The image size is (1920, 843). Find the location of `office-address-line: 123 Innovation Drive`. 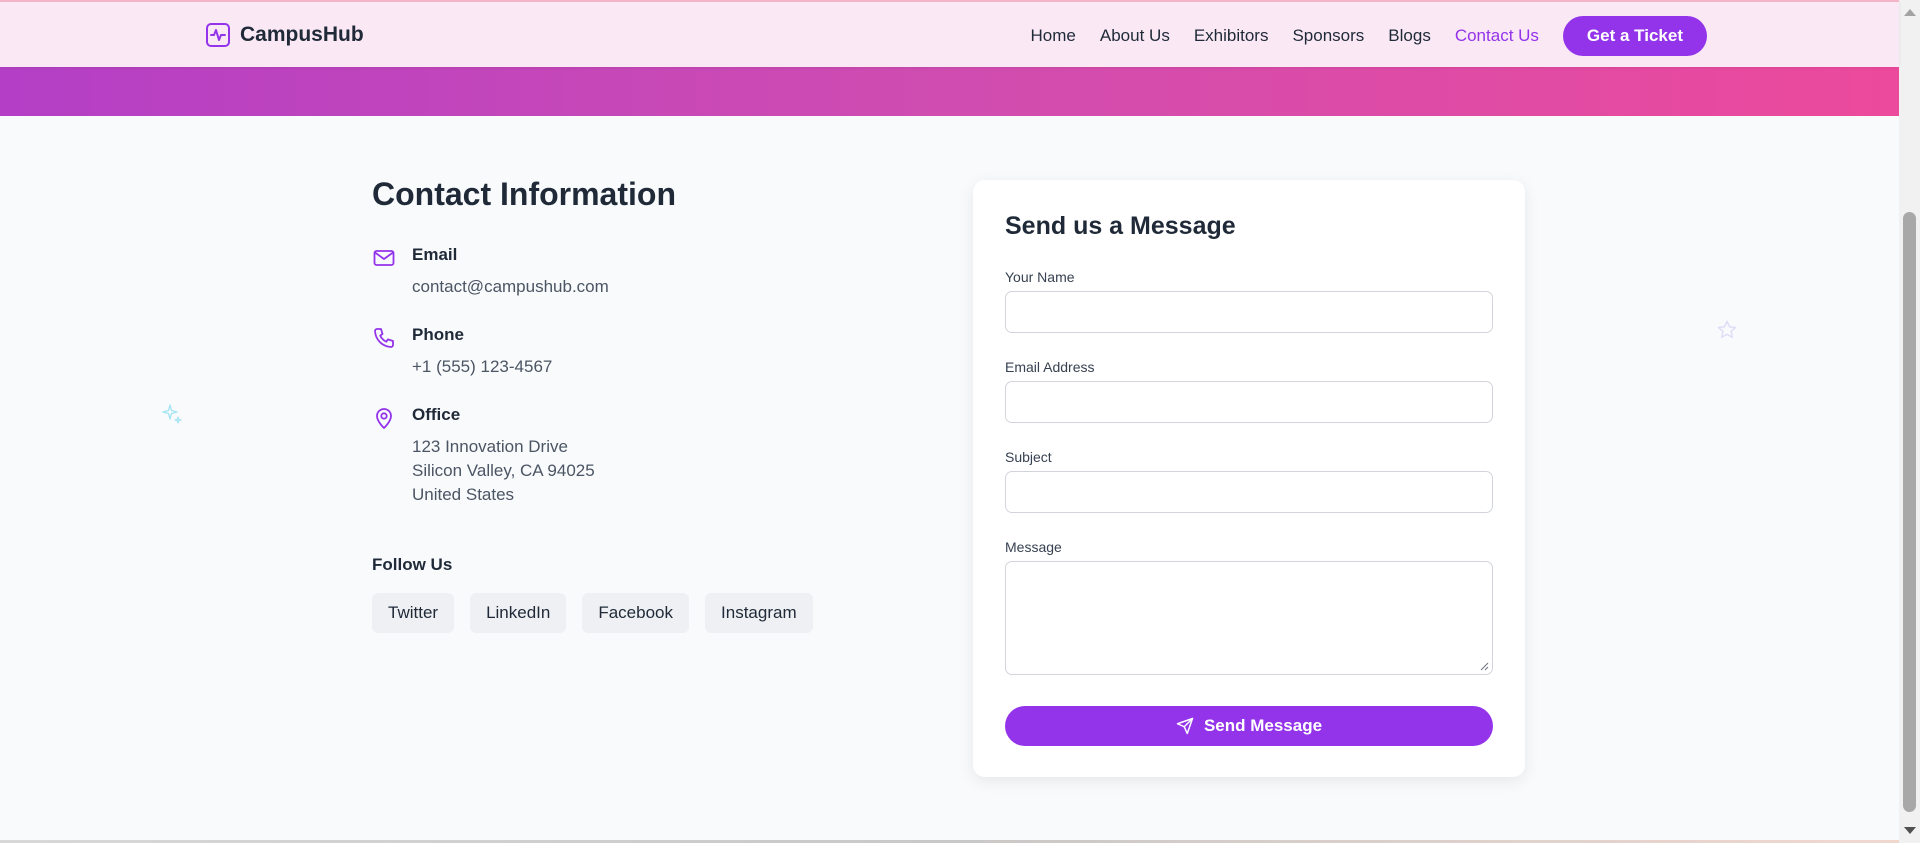

office-address-line: 123 Innovation Drive is located at coordinates (490, 446).